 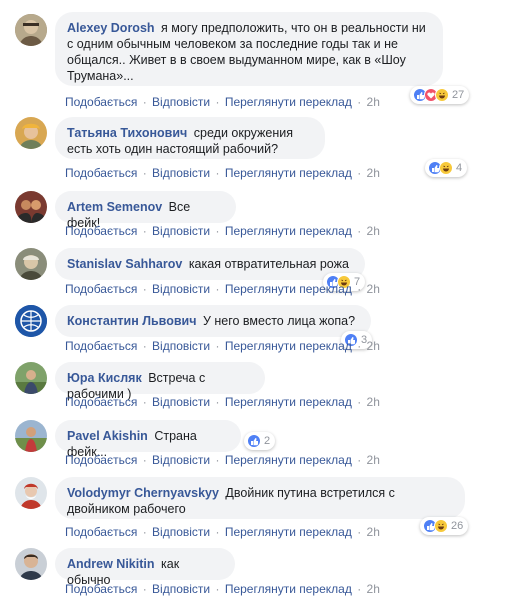 What do you see at coordinates (457, 526) in the screenshot?
I see `reaction-count: 26` at bounding box center [457, 526].